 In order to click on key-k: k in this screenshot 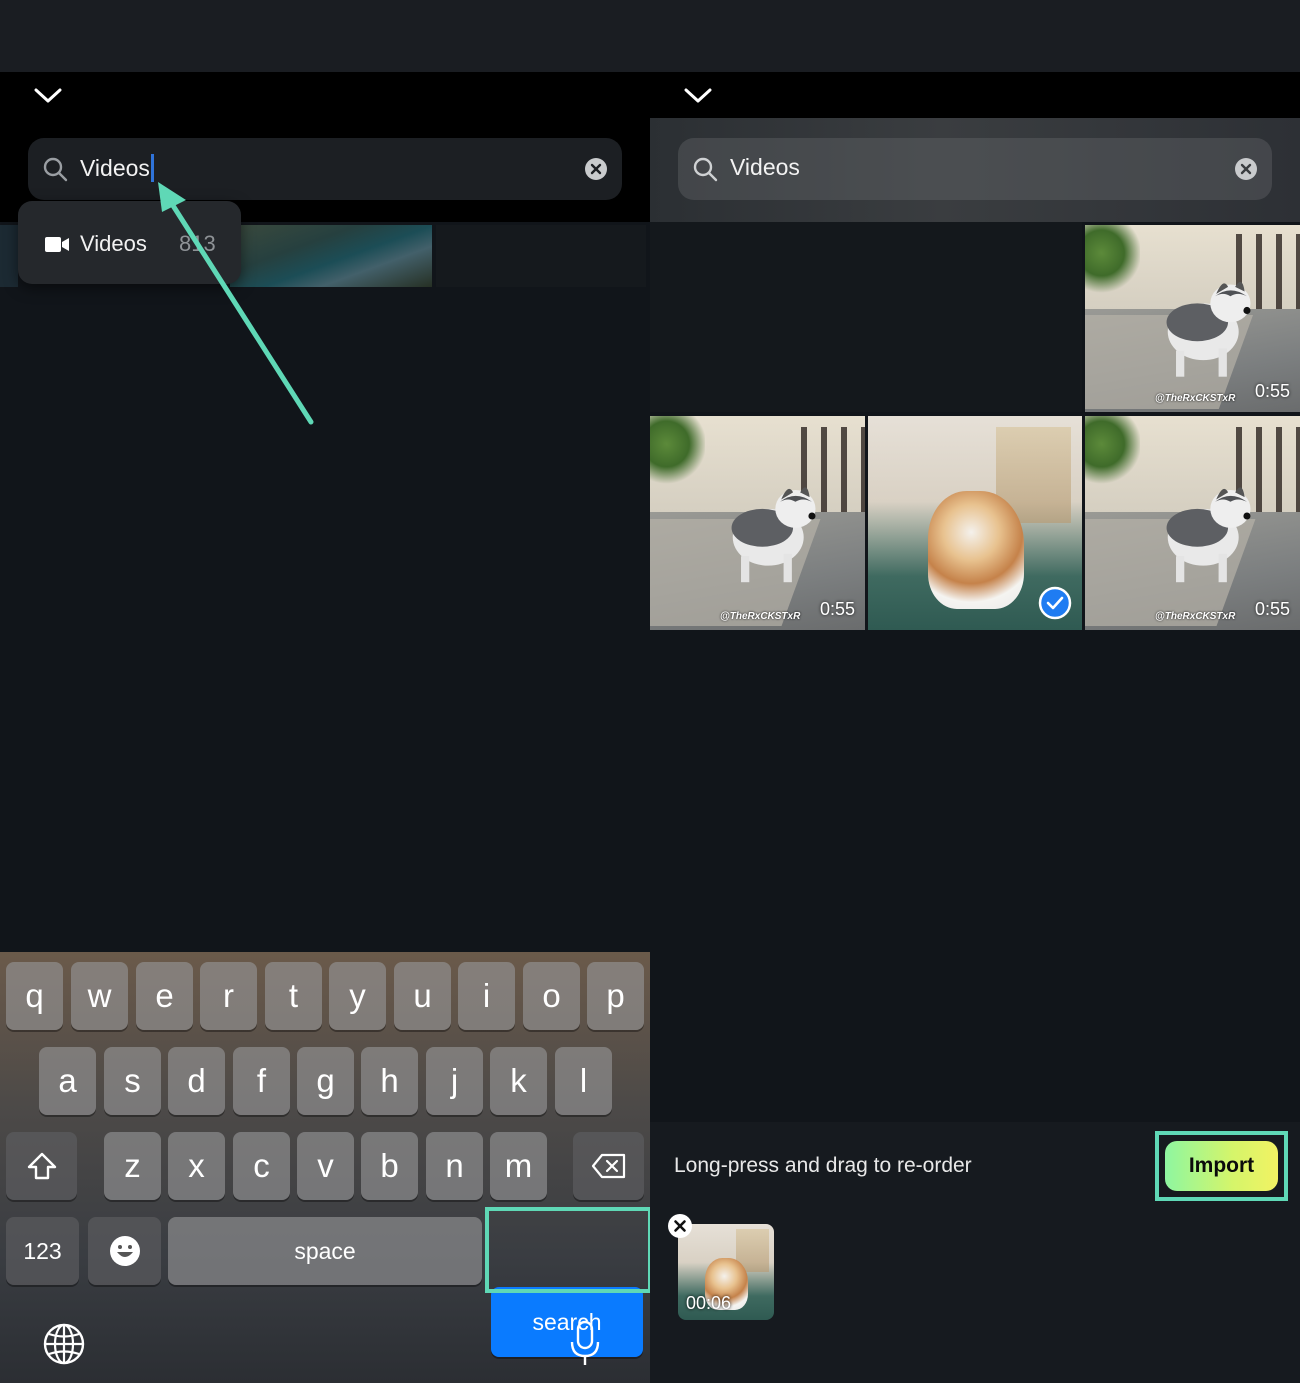, I will do `click(518, 1081)`.